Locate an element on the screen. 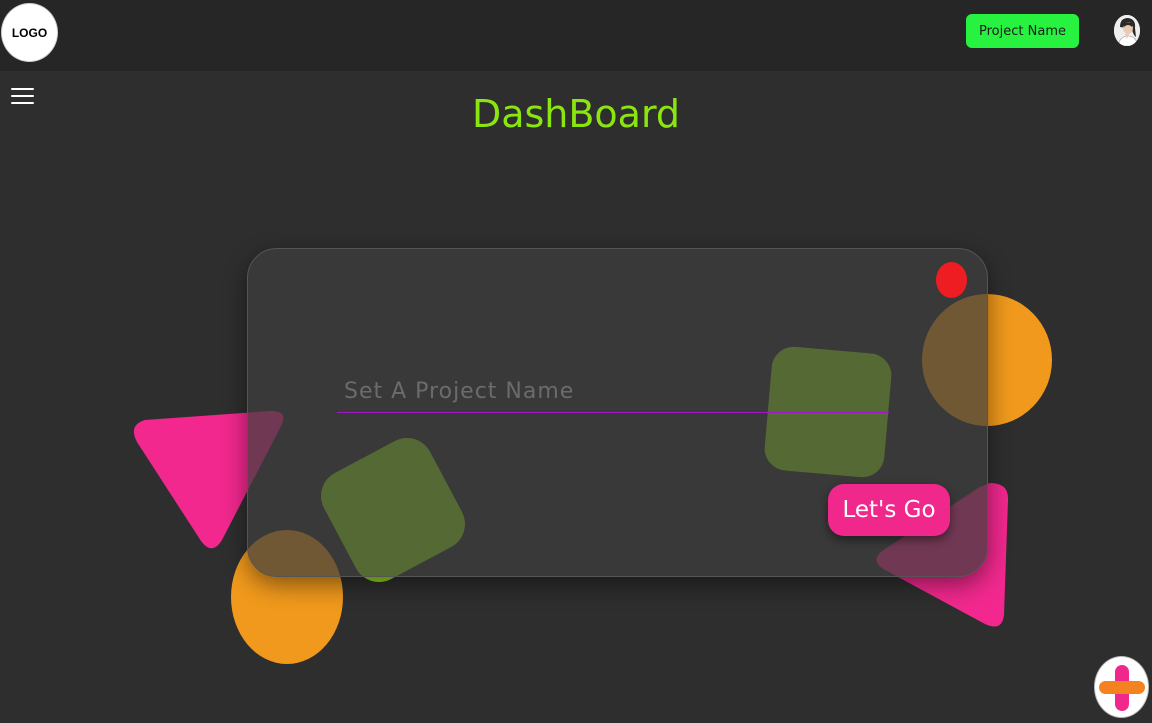 The width and height of the screenshot is (1152, 723). project-name-input is located at coordinates (613, 392).